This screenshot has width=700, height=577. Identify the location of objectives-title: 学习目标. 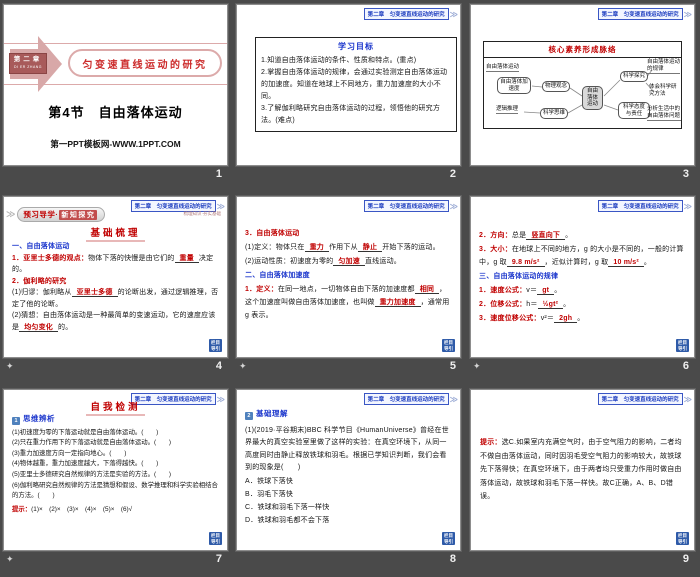
(356, 46).